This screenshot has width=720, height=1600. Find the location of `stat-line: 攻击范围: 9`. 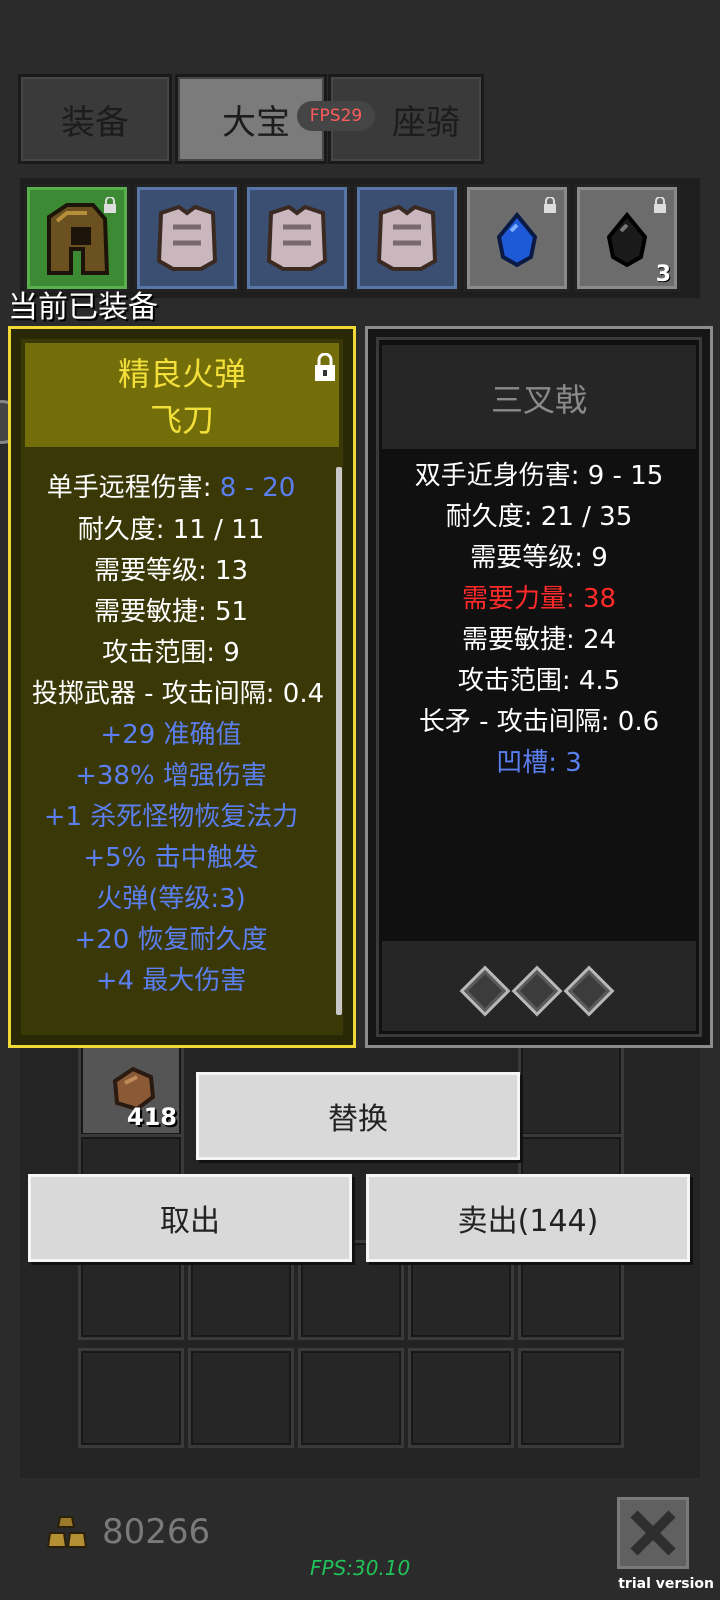

stat-line: 攻击范围: 9 is located at coordinates (171, 653).